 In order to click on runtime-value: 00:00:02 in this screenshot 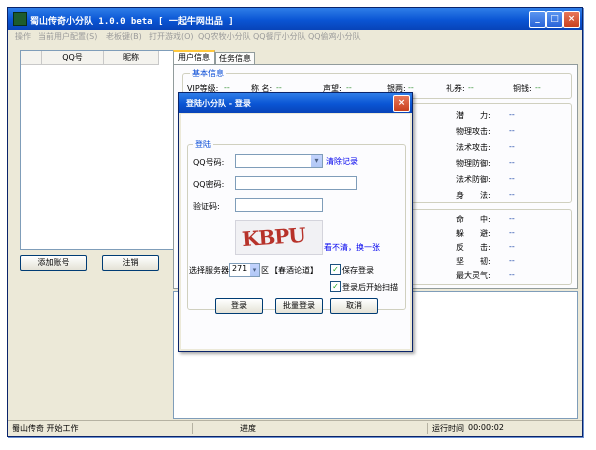, I will do `click(486, 427)`.